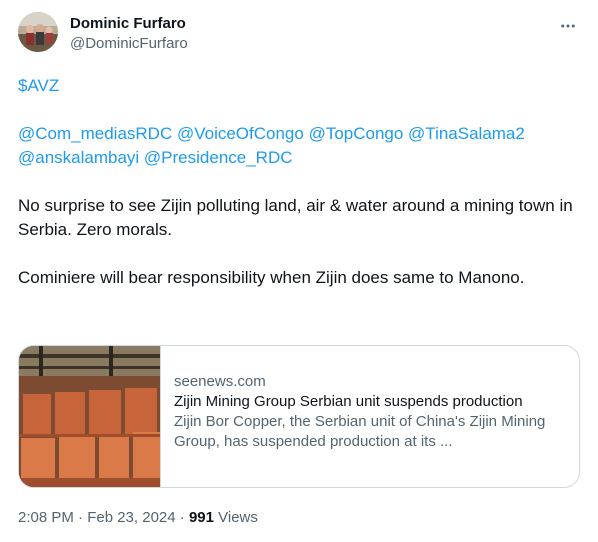 The image size is (598, 542). I want to click on author-info: Dominic Furfaro @DominicFurfaro, so click(129, 34).